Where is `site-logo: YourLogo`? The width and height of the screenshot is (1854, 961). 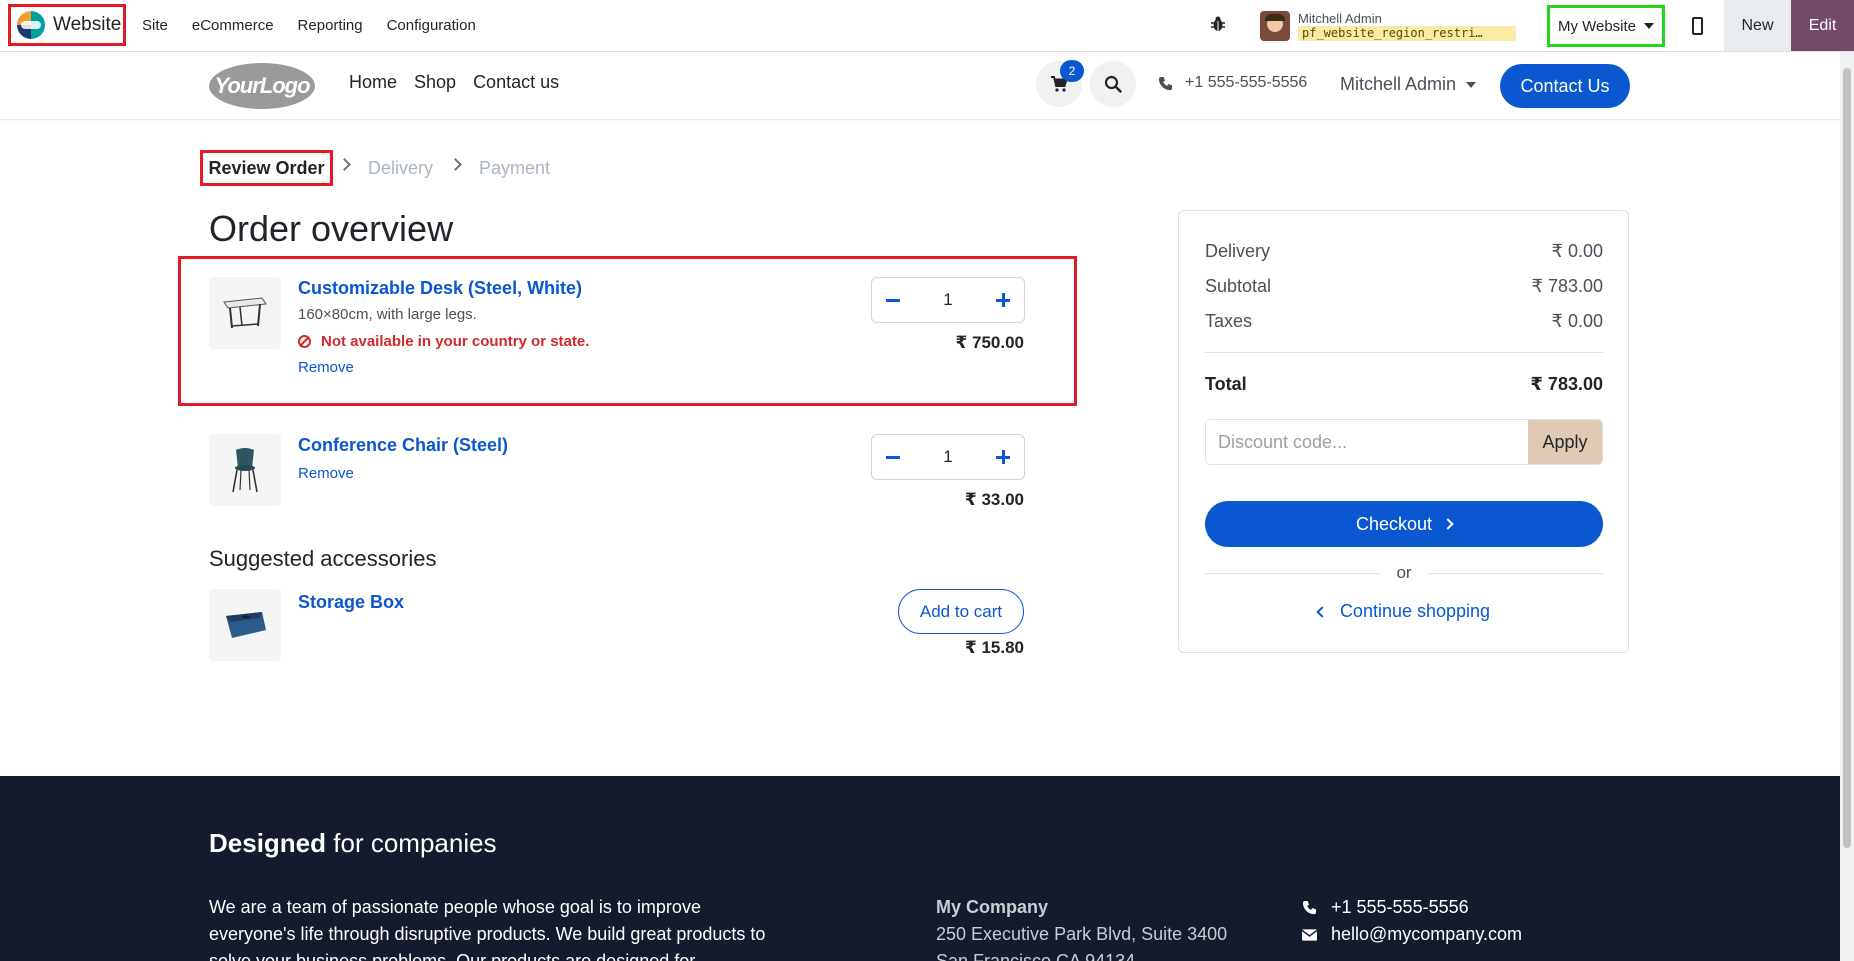 site-logo: YourLogo is located at coordinates (262, 86).